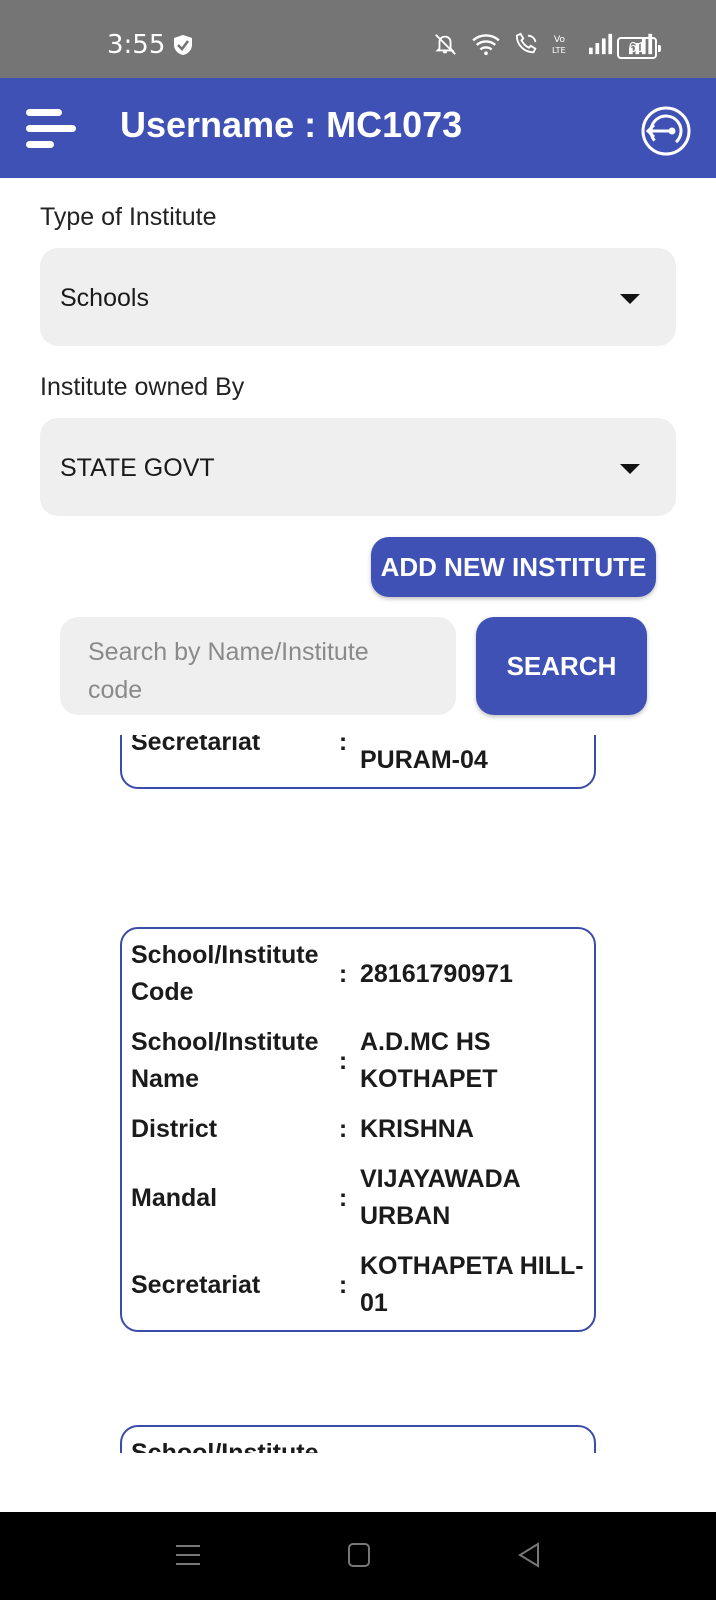 Image resolution: width=716 pixels, height=1600 pixels. I want to click on field-value: VIDYADHARA PURAM-04, so click(441, 754).